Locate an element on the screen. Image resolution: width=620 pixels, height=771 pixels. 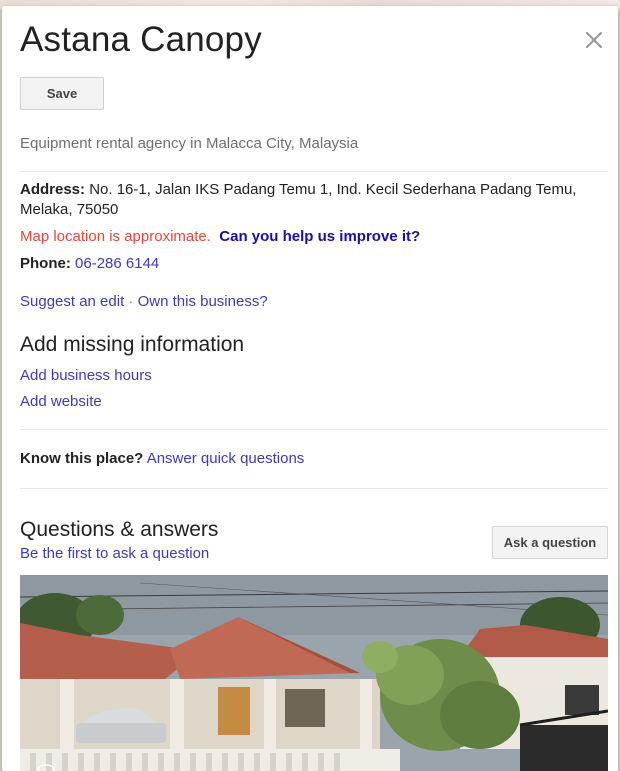
close-icon is located at coordinates (594, 40).